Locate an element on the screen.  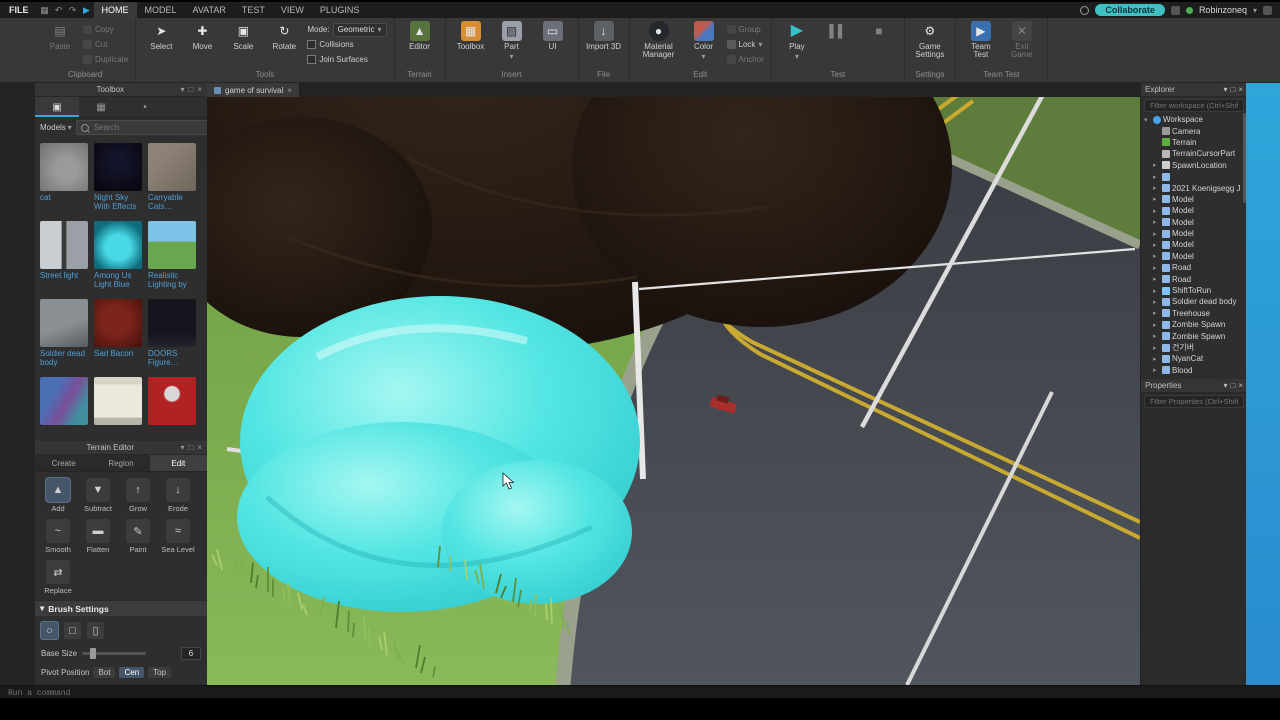
tab-marketplace: ▣ is located at coordinates (57, 107).